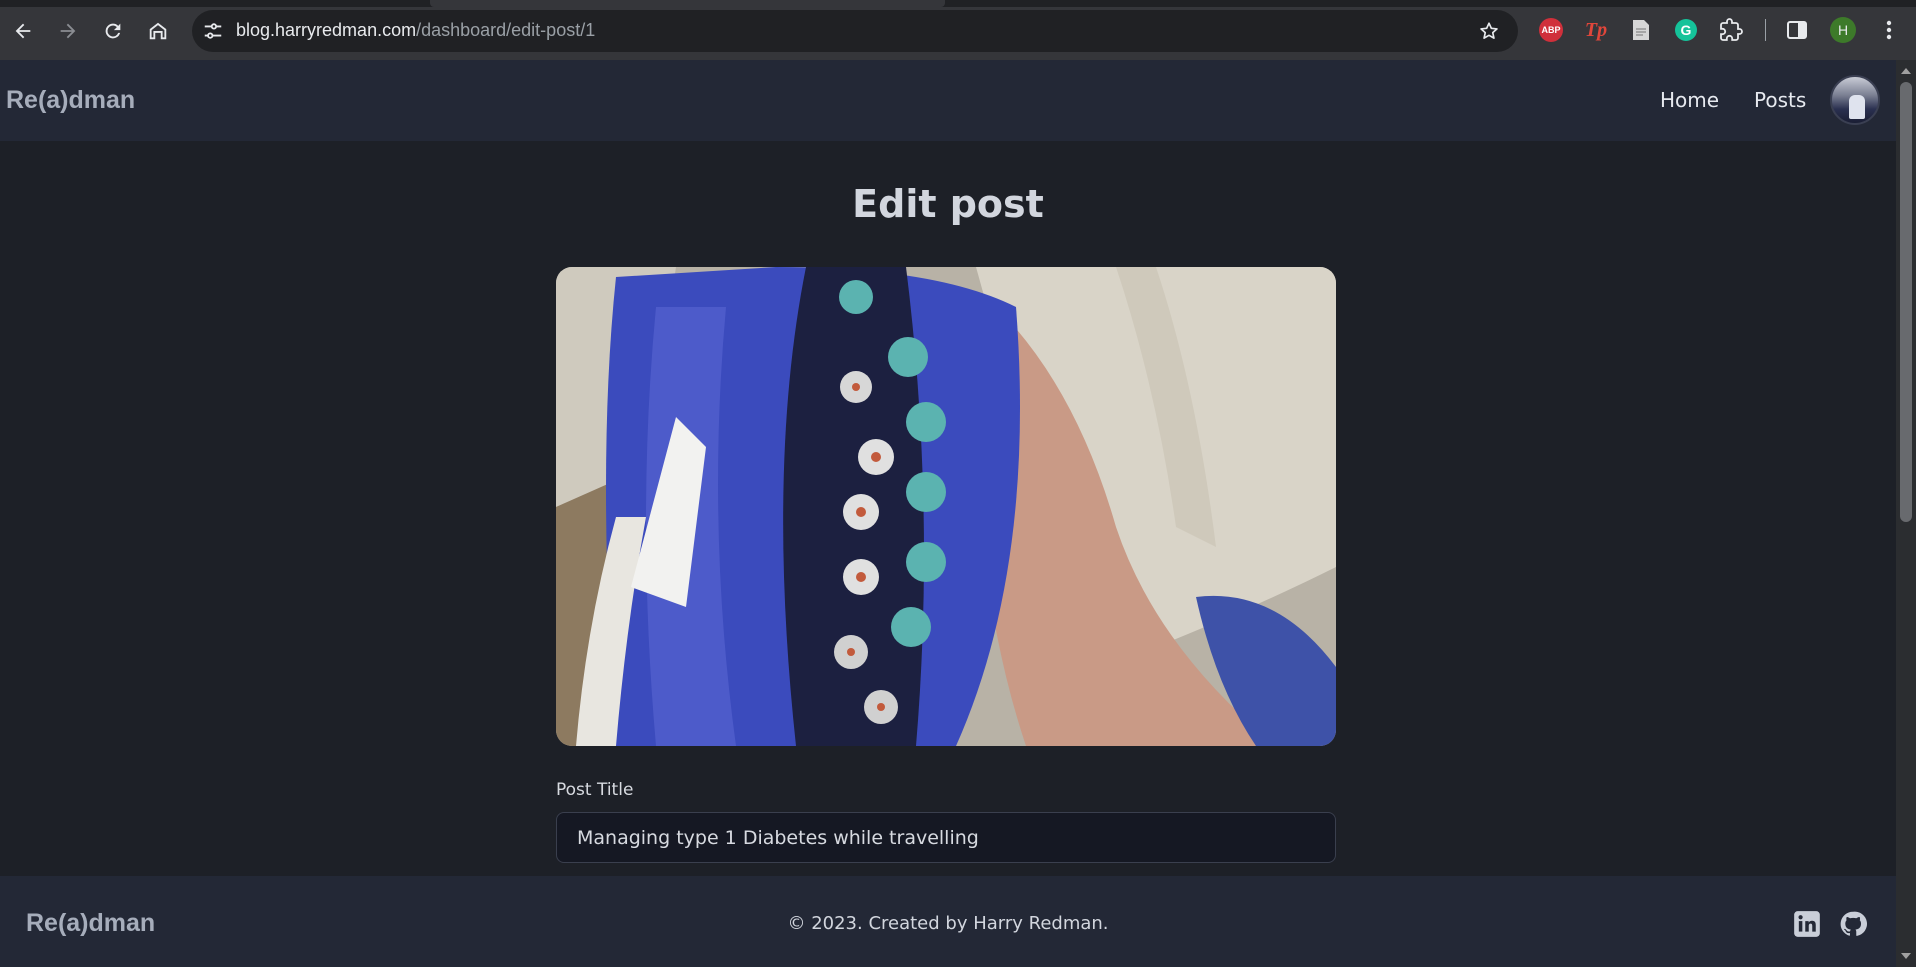  What do you see at coordinates (1906, 956) in the screenshot?
I see `scroll-down-arrow-icon` at bounding box center [1906, 956].